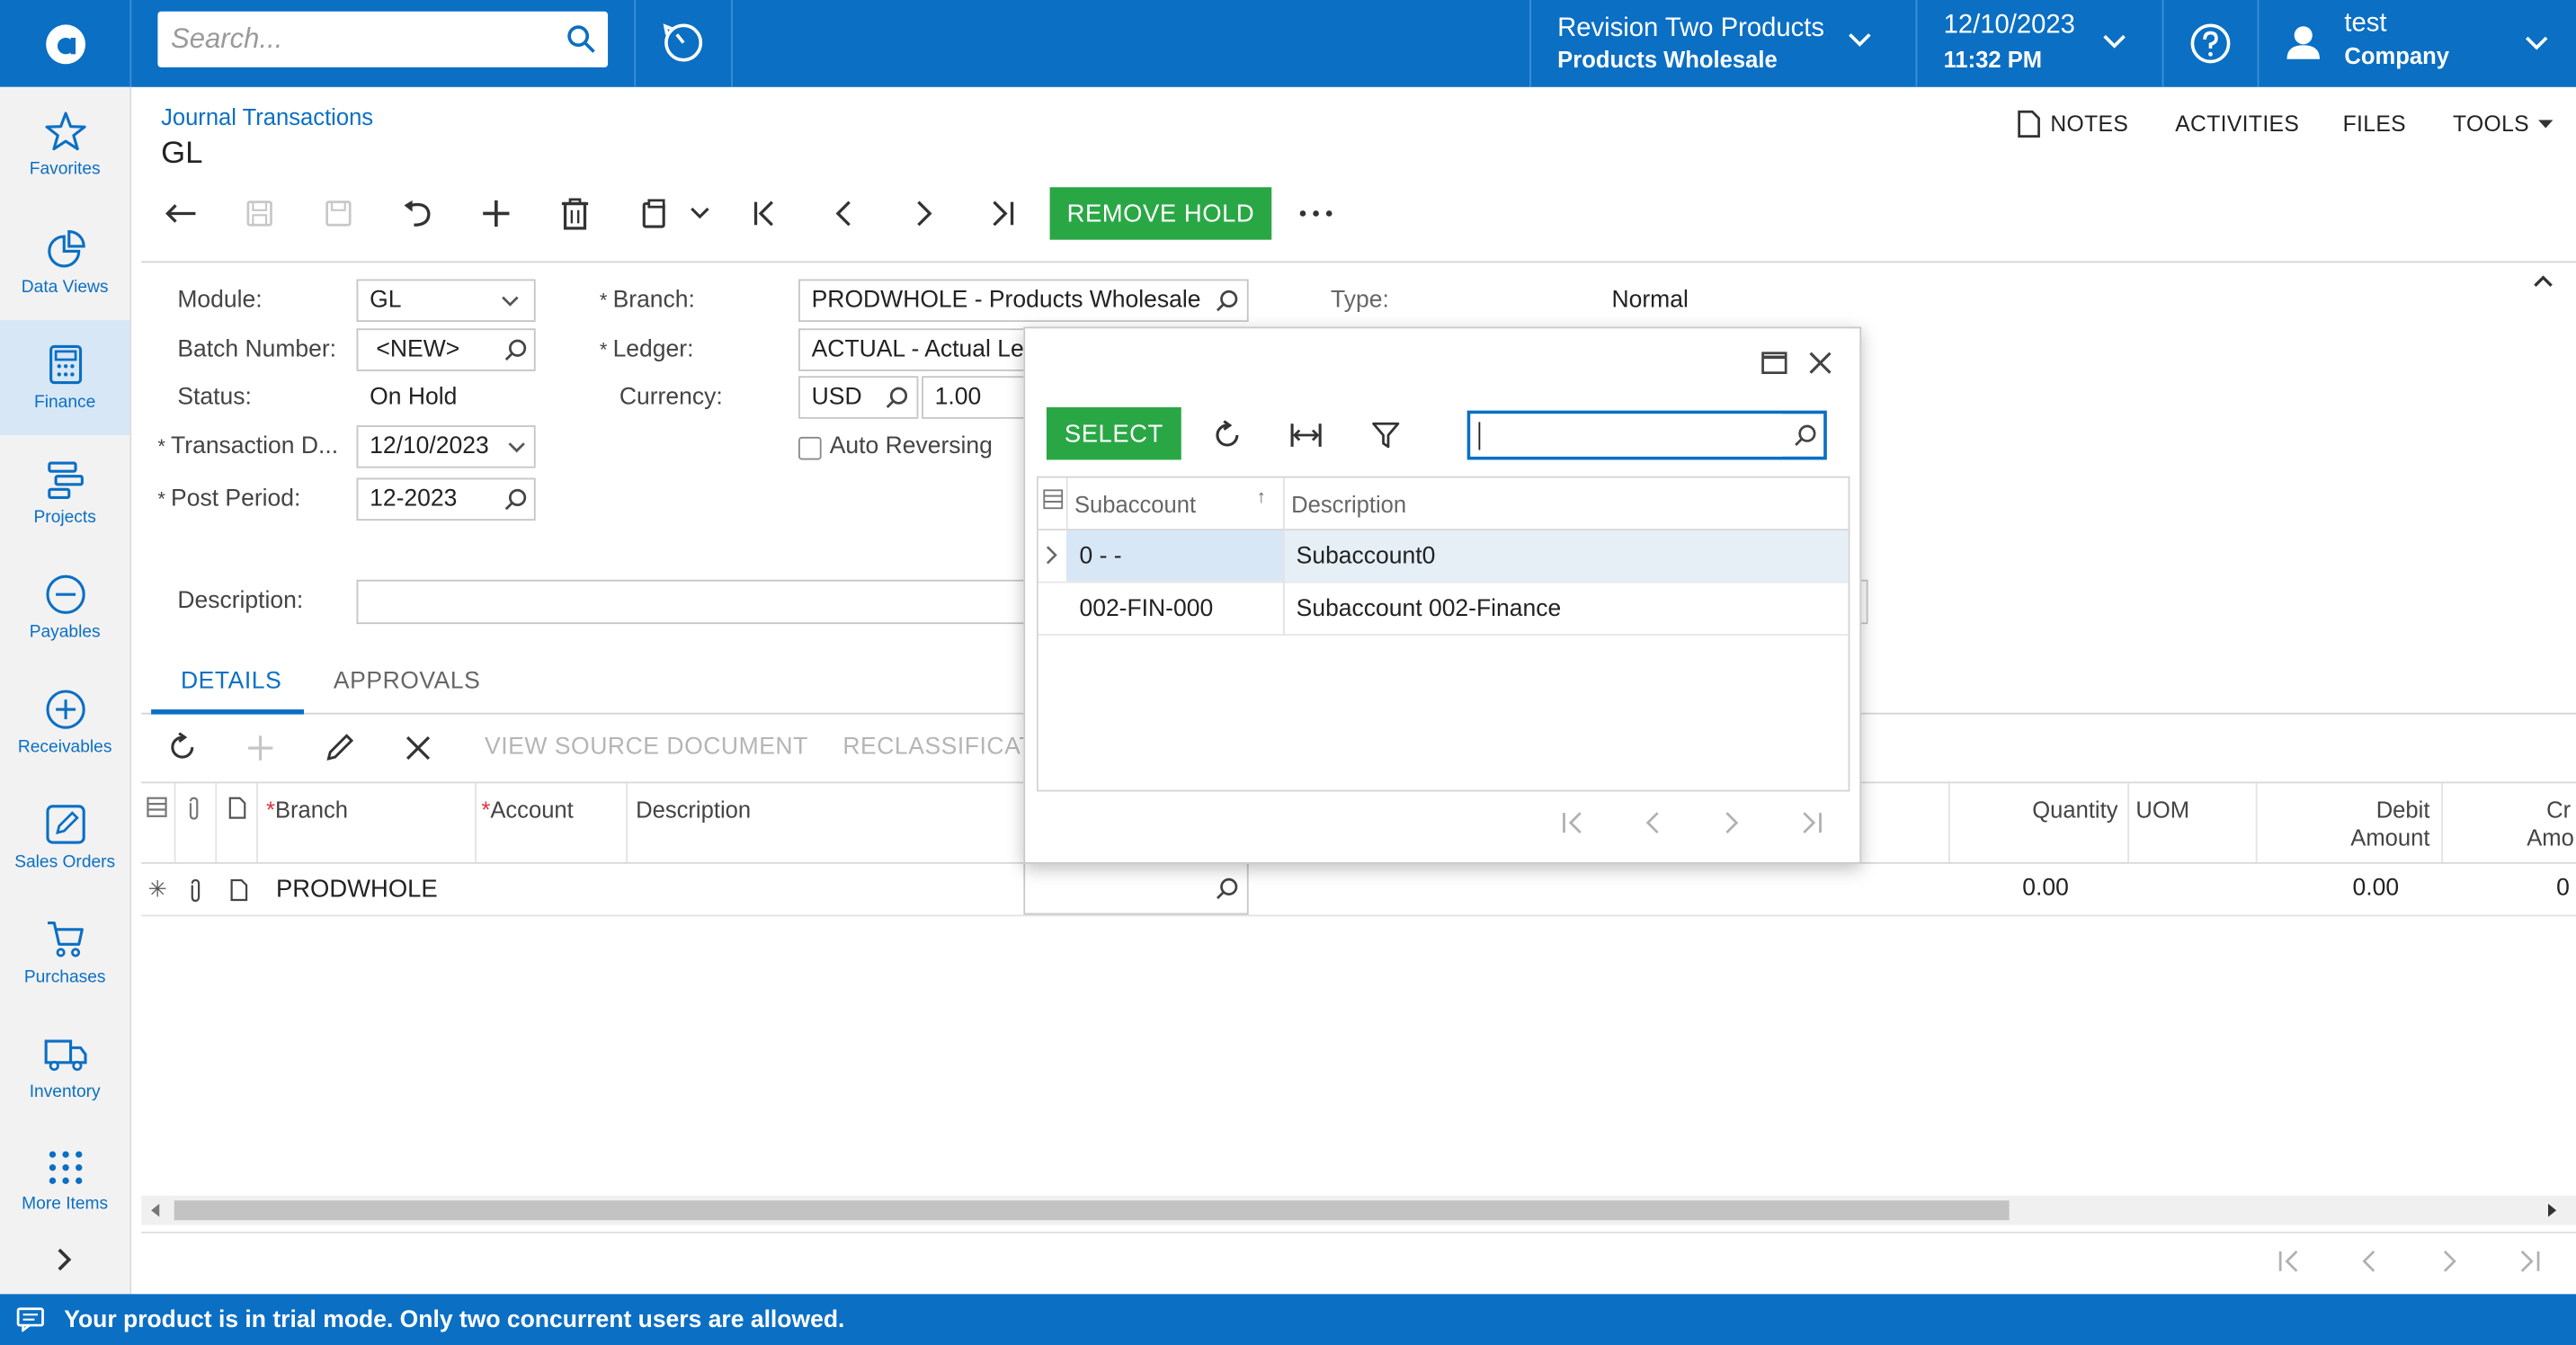 The height and width of the screenshot is (1345, 2576). I want to click on maximize-icon, so click(1774, 363).